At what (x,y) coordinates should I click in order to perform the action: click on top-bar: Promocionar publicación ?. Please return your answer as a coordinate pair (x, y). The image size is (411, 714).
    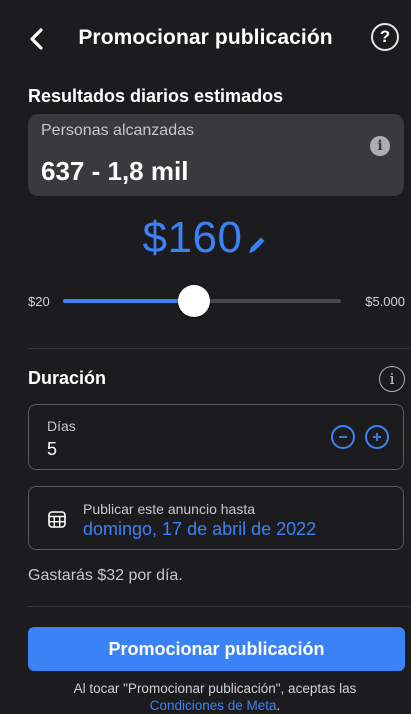
    Looking at the image, I should click on (205, 40).